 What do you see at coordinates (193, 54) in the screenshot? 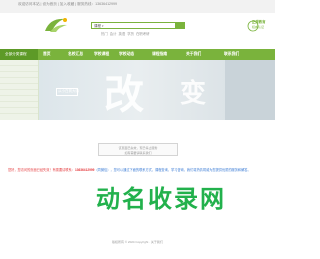
I see `nav-item-about: 关于我们` at bounding box center [193, 54].